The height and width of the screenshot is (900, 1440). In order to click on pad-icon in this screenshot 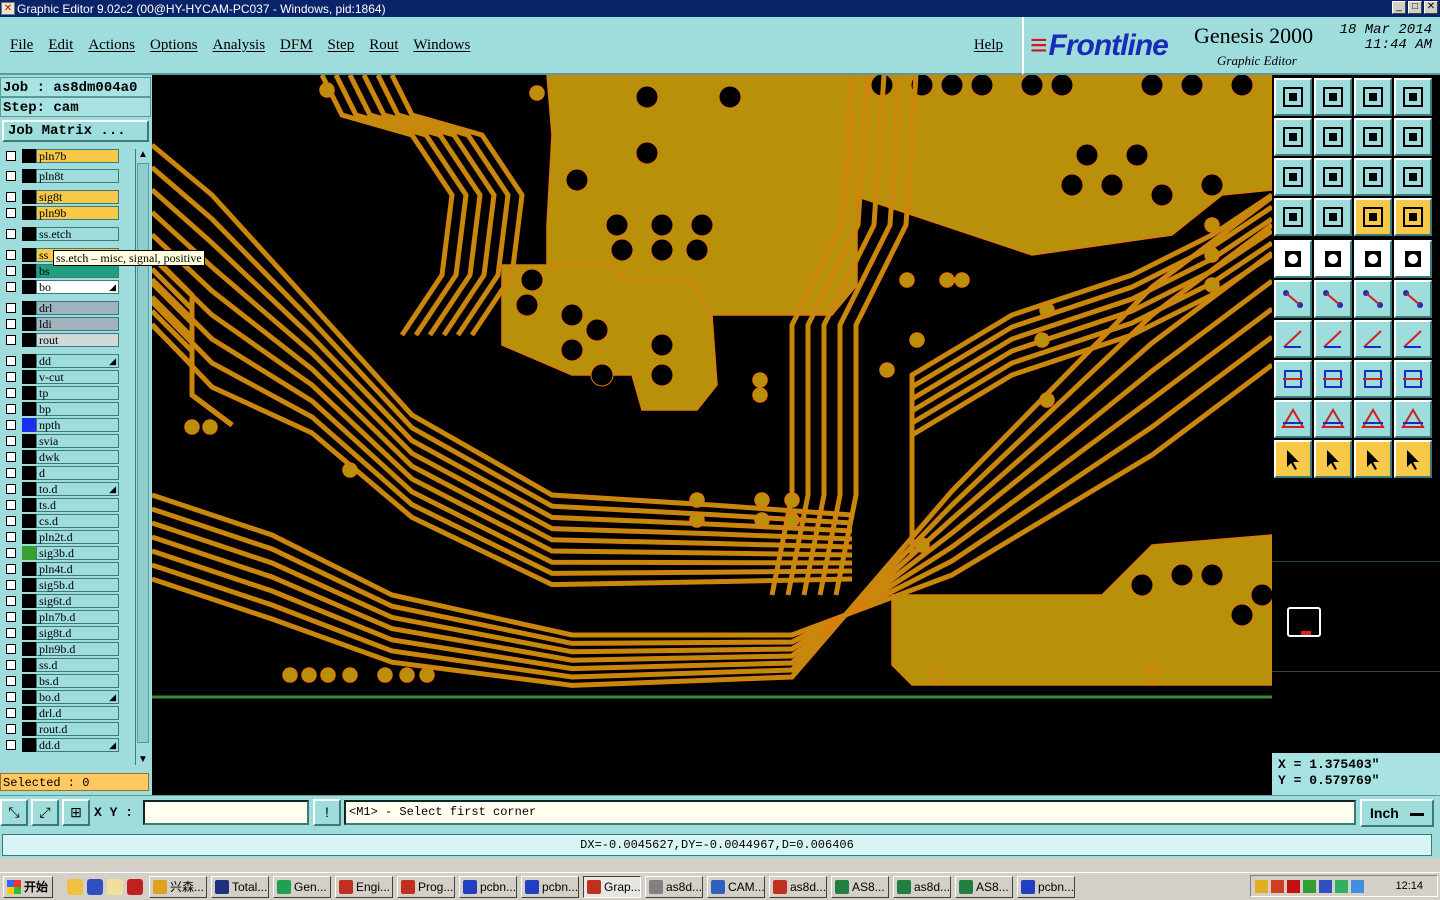, I will do `click(1413, 259)`.